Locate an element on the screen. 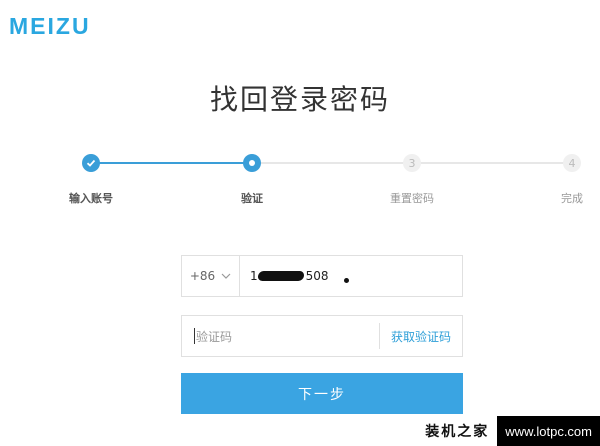 Image resolution: width=600 pixels, height=446 pixels. step-label-input-account: 输入账号 is located at coordinates (91, 198).